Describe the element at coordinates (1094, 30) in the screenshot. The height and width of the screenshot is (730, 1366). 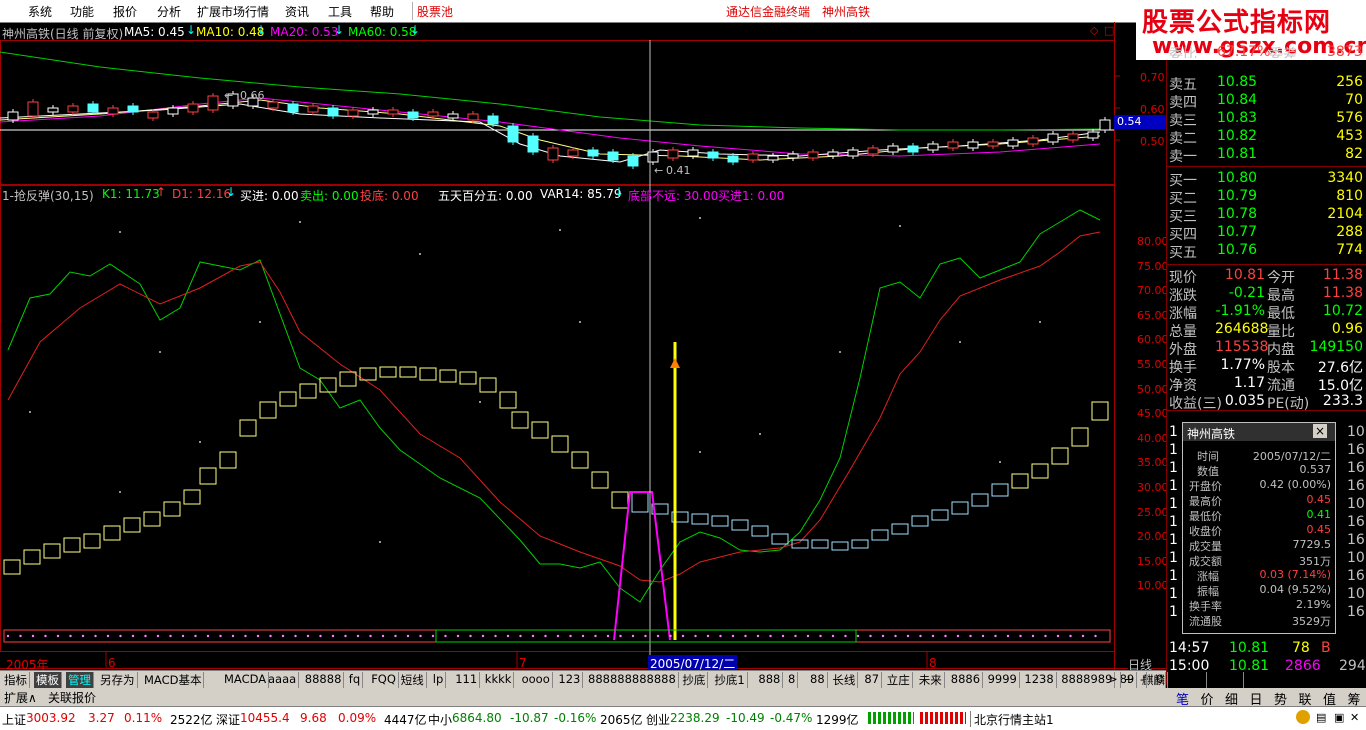
I see `diamond-icon: ◇` at that location.